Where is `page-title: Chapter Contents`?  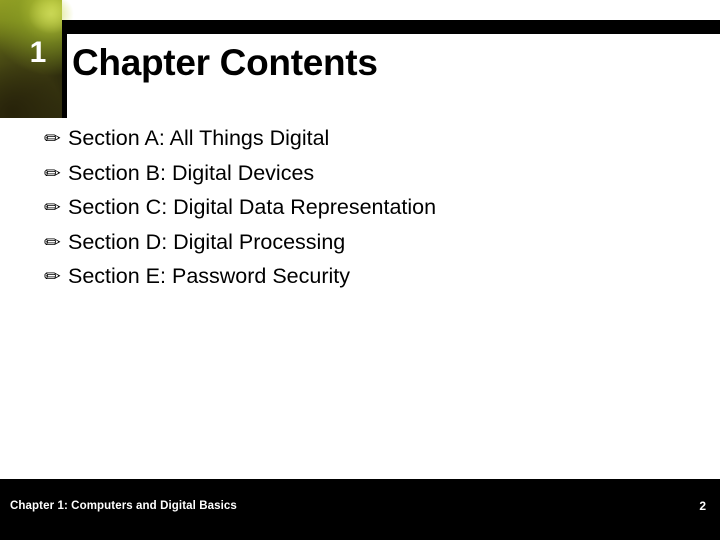
page-title: Chapter Contents is located at coordinates (225, 62).